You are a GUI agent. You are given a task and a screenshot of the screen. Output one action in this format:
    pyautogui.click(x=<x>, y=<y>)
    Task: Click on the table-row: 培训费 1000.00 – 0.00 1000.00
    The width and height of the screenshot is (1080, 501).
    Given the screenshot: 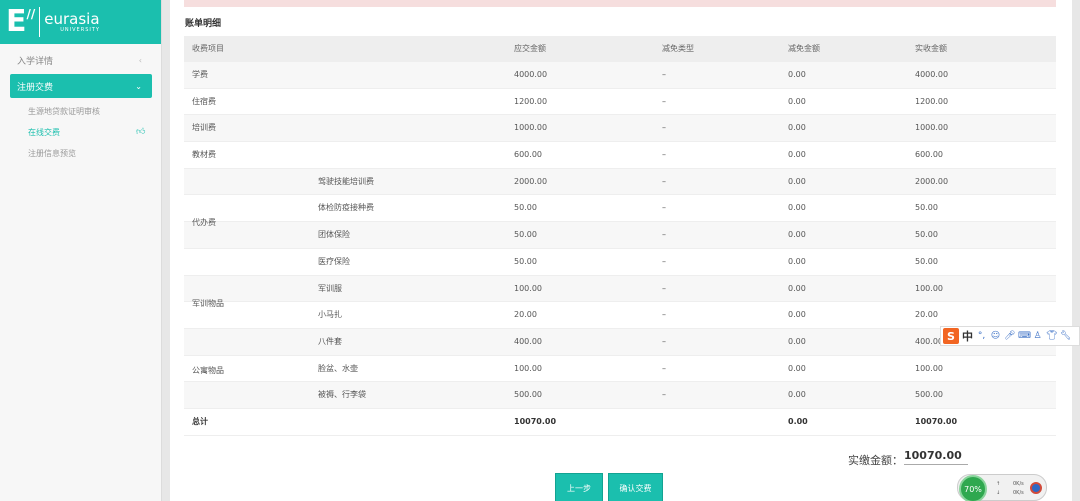 What is the action you would take?
    pyautogui.click(x=620, y=129)
    